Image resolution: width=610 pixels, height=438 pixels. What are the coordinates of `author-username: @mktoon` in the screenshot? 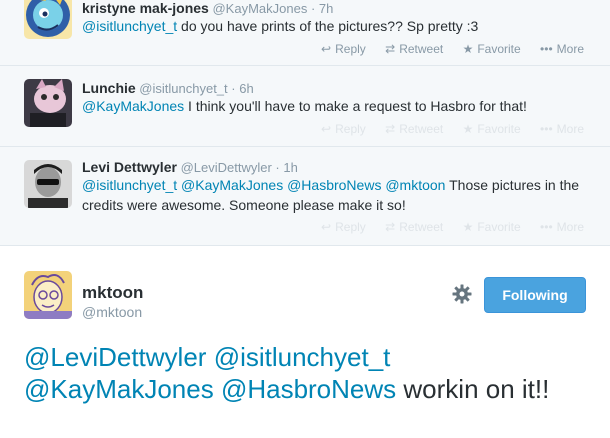 It's located at (112, 312).